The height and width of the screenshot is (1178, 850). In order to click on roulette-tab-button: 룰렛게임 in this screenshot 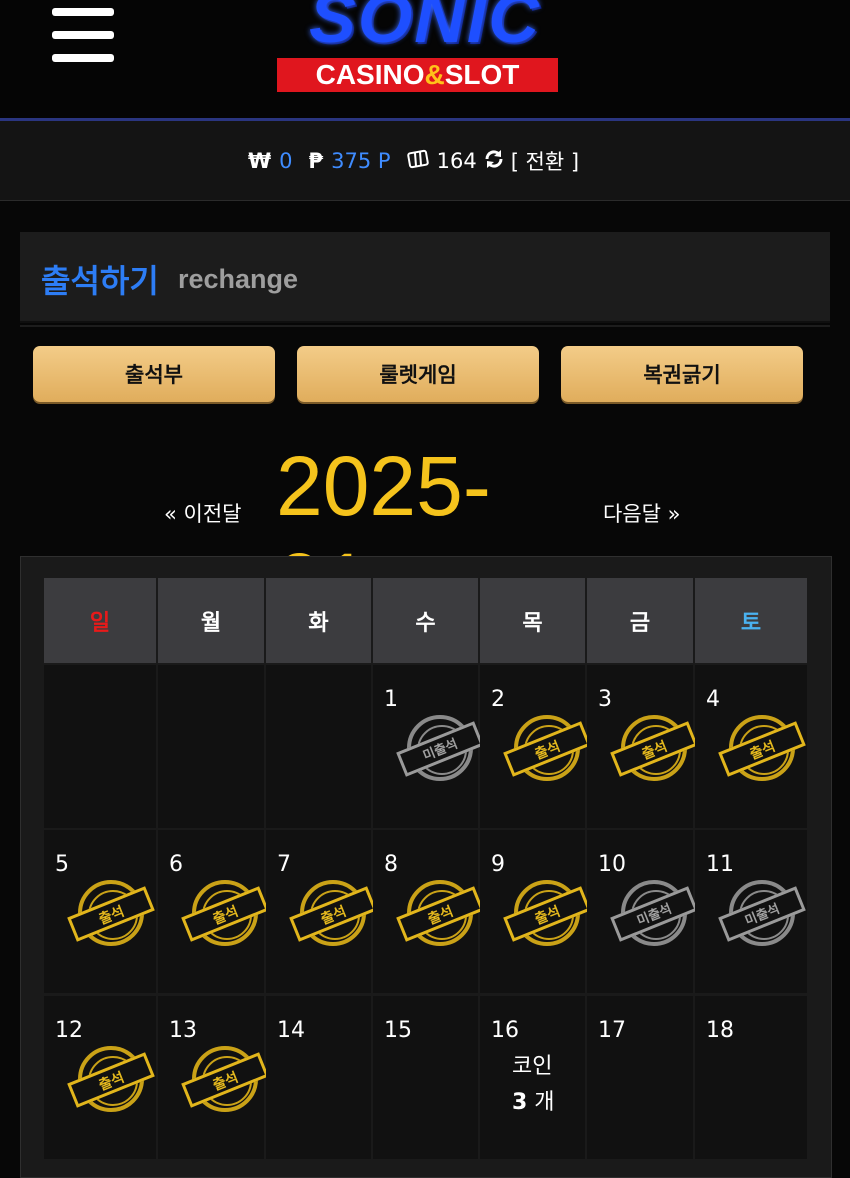, I will do `click(418, 374)`.